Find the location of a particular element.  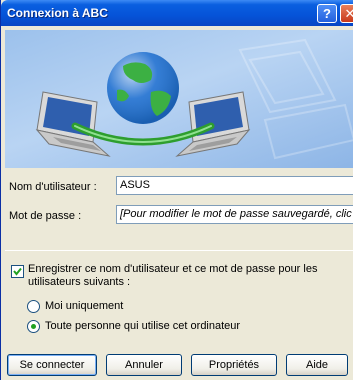

radio-selected-dot is located at coordinates (33, 326).